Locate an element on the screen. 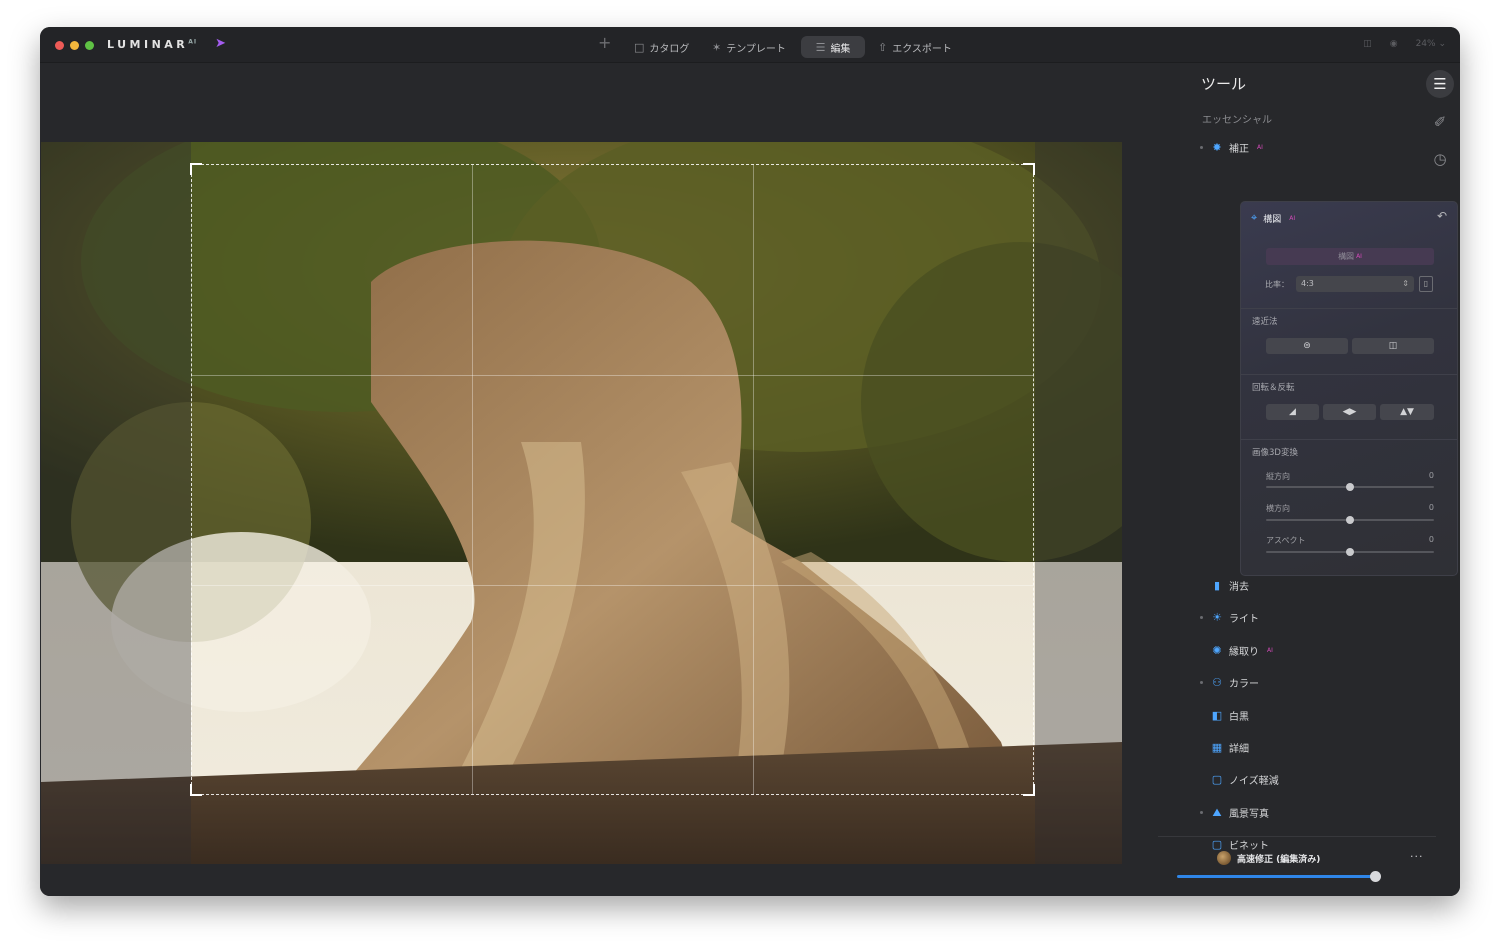  zoom-select: 24% ⌄ is located at coordinates (1431, 44).